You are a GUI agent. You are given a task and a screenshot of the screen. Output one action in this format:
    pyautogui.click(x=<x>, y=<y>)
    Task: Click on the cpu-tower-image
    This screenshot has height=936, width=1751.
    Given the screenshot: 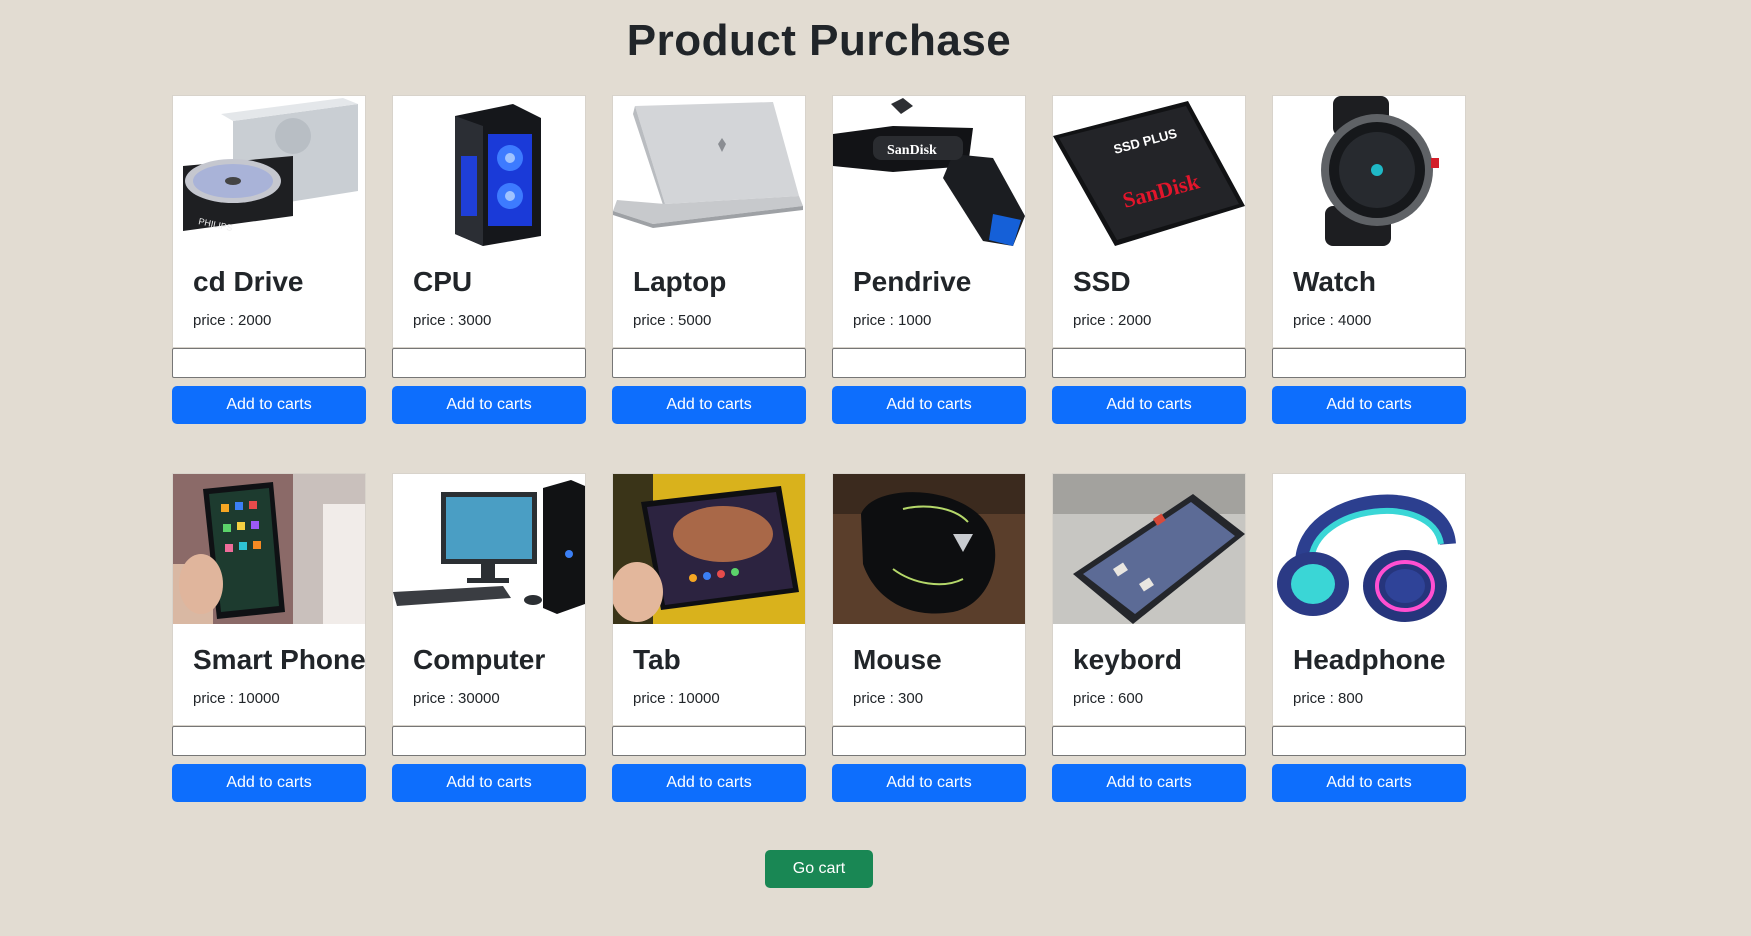 What is the action you would take?
    pyautogui.click(x=489, y=171)
    